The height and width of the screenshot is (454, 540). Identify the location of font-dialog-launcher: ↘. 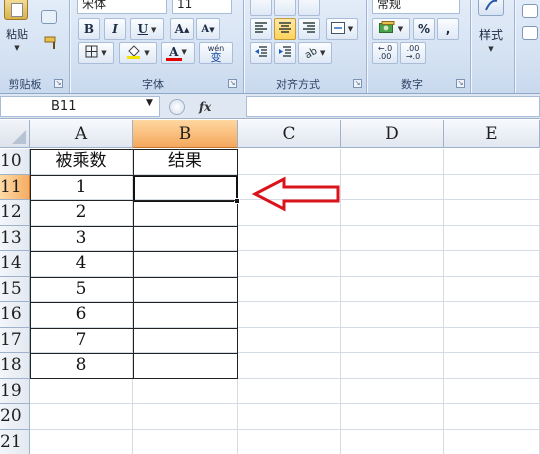
(232, 83).